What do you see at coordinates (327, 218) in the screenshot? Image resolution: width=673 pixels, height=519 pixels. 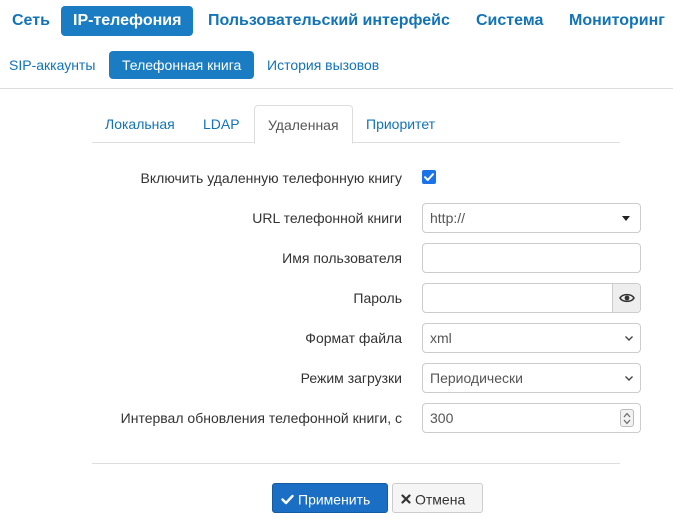 I see `url-label: URL телефонной книги` at bounding box center [327, 218].